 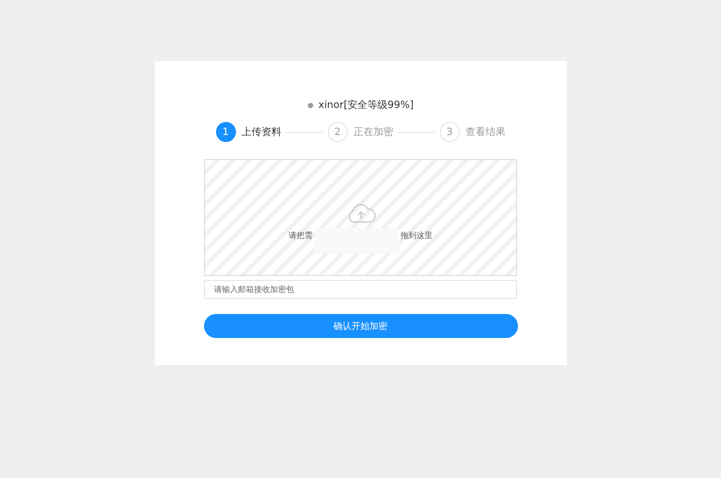 I want to click on step-number: 3, so click(x=450, y=132).